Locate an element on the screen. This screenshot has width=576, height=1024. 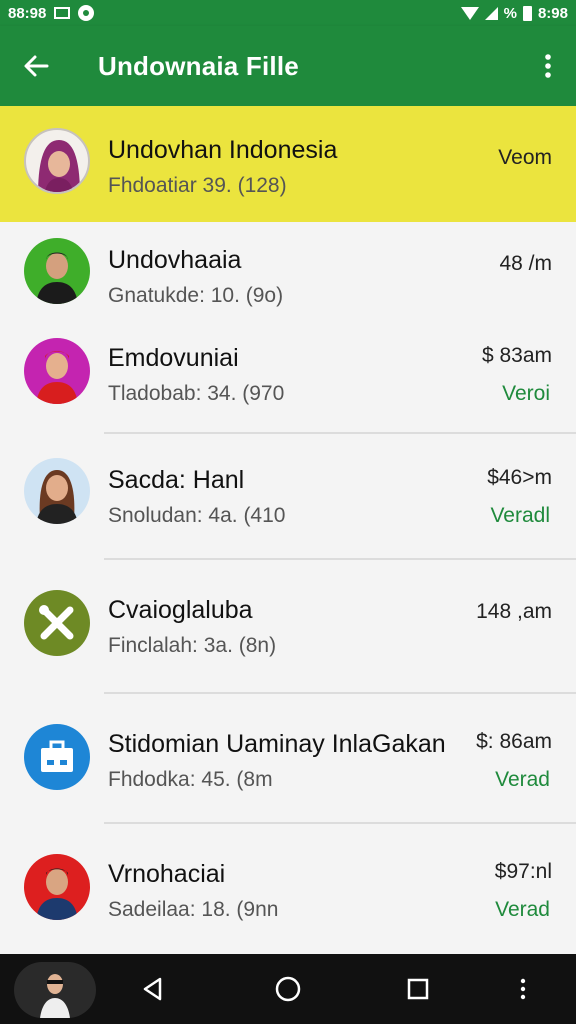
overflow-menu-button is located at coordinates (548, 66).